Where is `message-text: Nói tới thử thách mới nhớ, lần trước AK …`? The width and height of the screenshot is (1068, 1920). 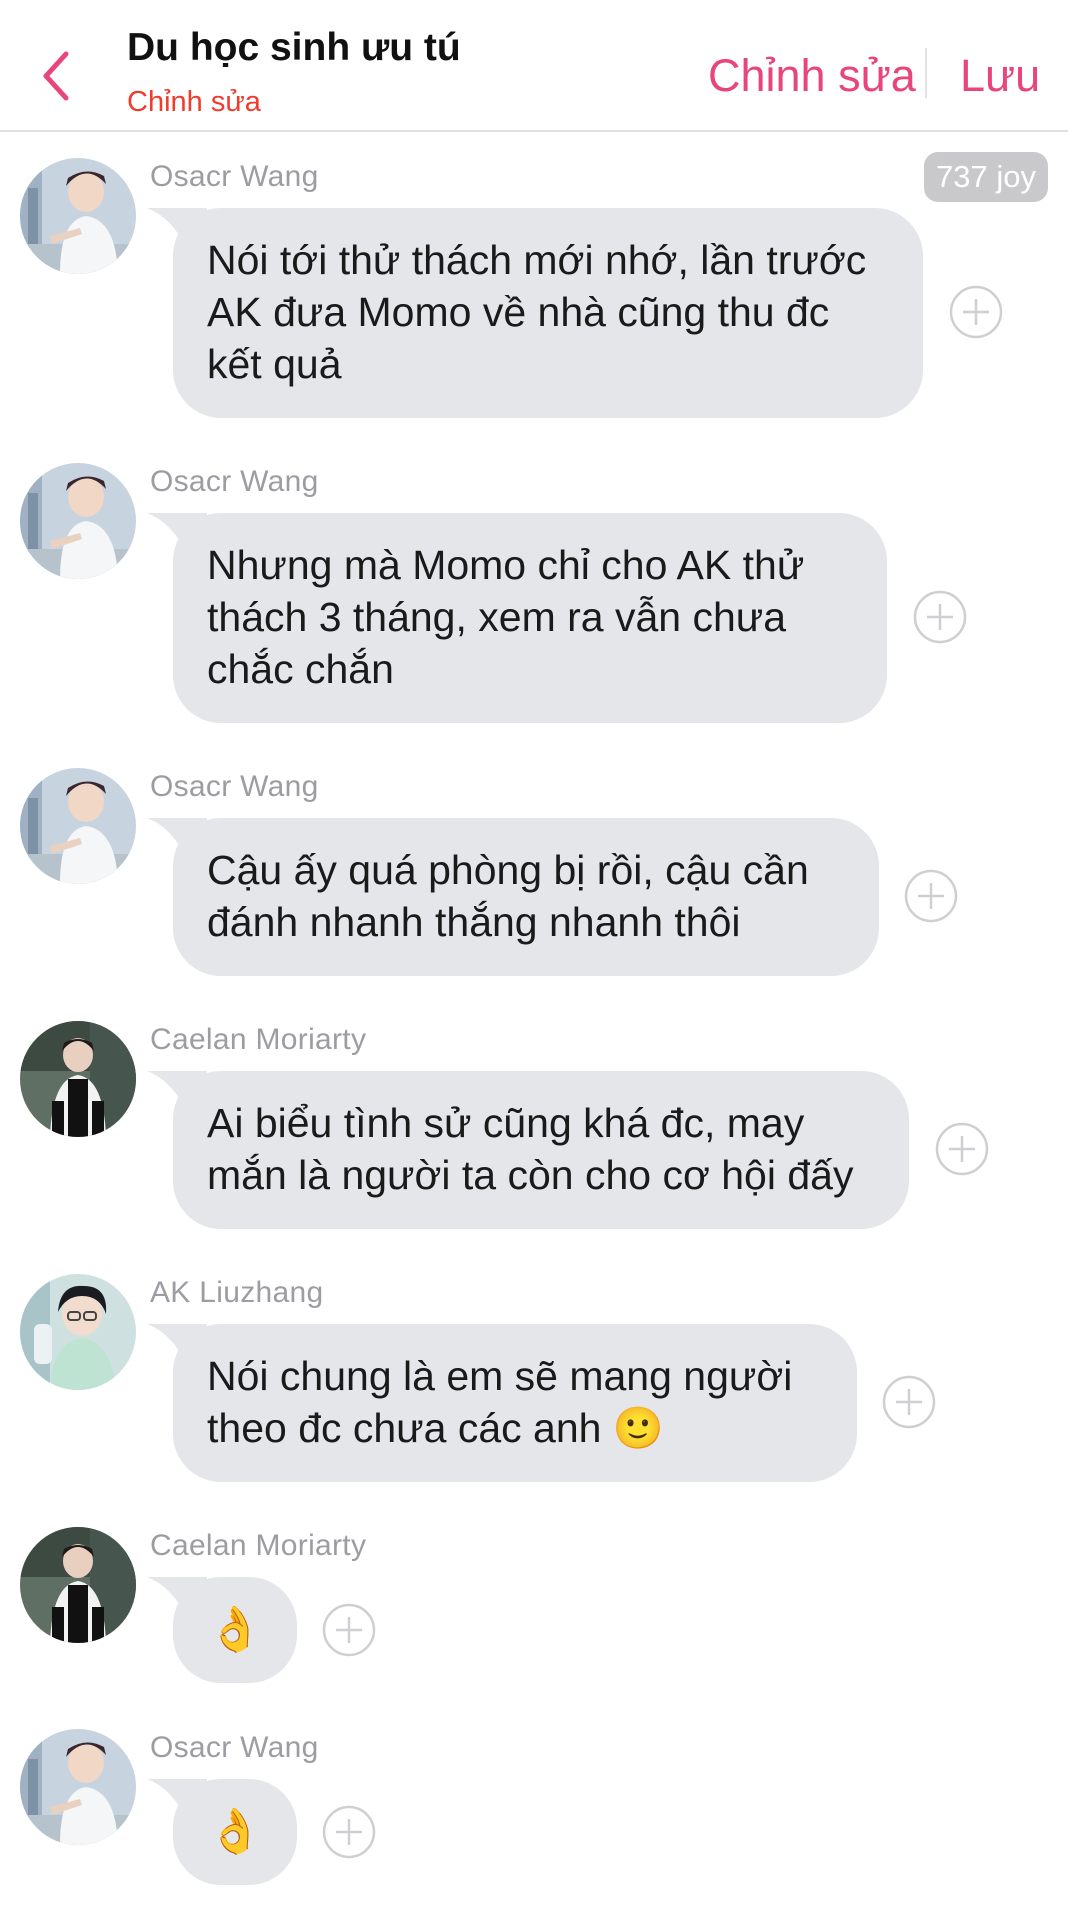 message-text: Nói tới thử thách mới nhớ, lần trước AK … is located at coordinates (537, 312).